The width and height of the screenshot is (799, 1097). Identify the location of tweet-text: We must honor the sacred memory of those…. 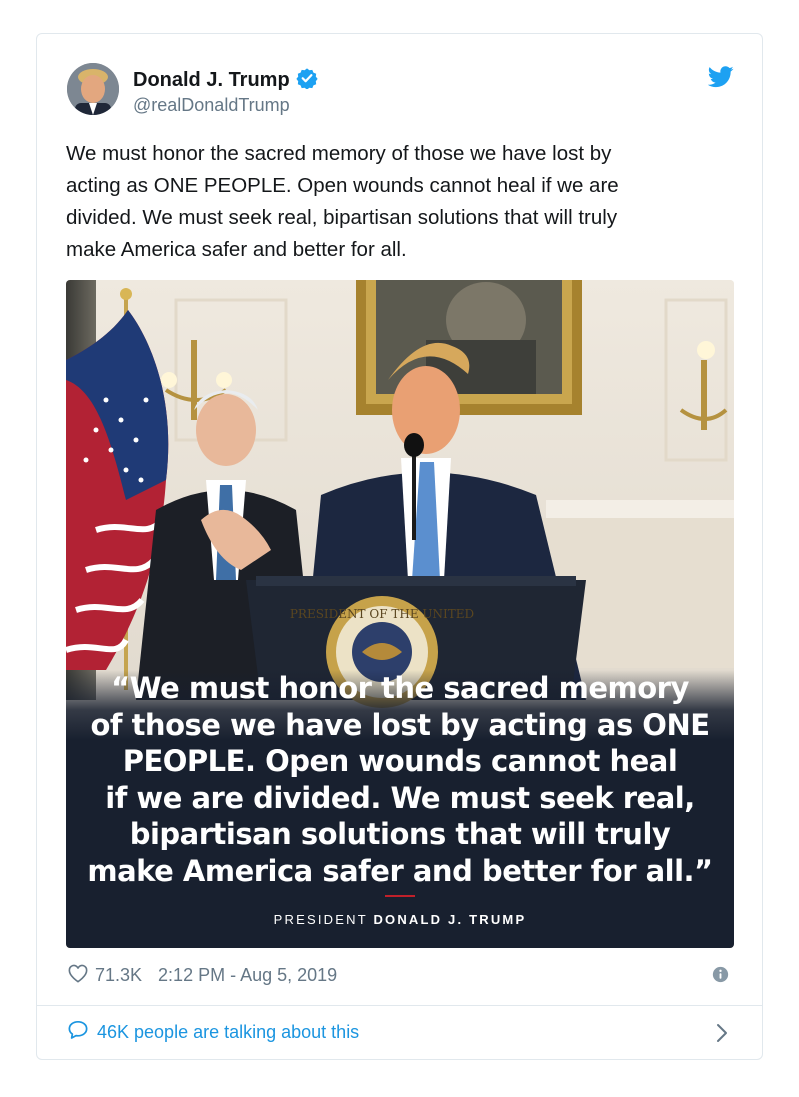
(391, 202).